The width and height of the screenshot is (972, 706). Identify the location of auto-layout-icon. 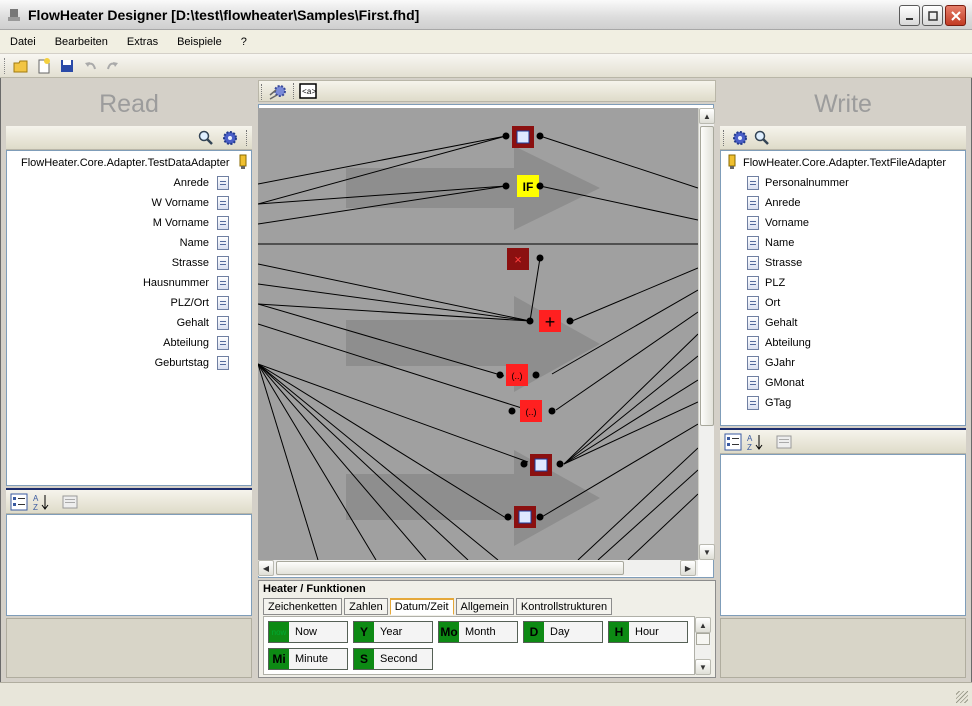
(278, 93).